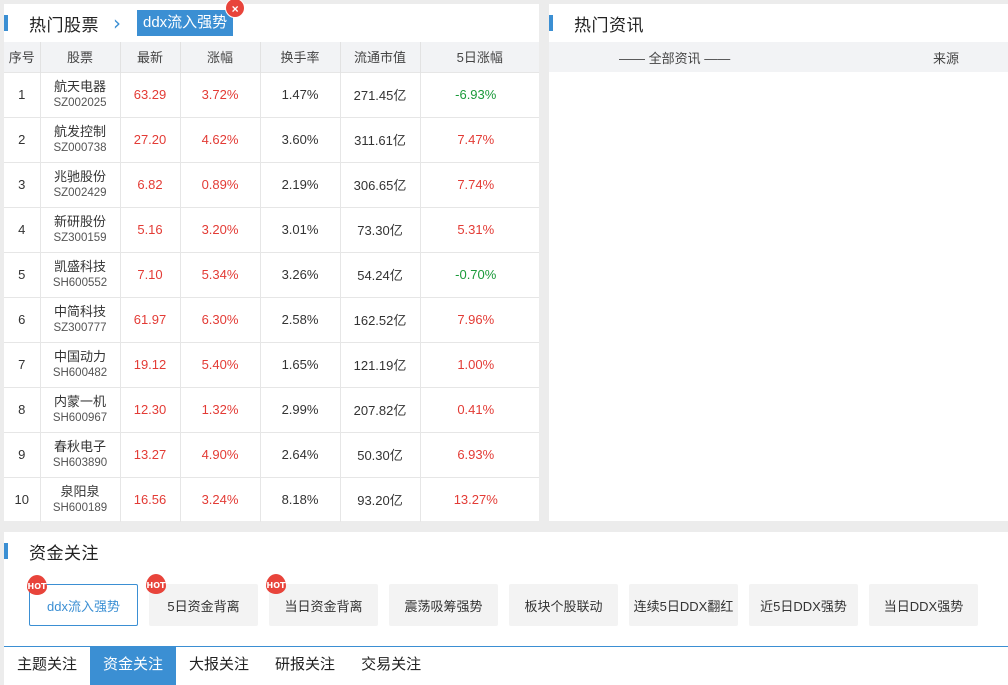  What do you see at coordinates (80, 327) in the screenshot?
I see `stock-code: SZ300777` at bounding box center [80, 327].